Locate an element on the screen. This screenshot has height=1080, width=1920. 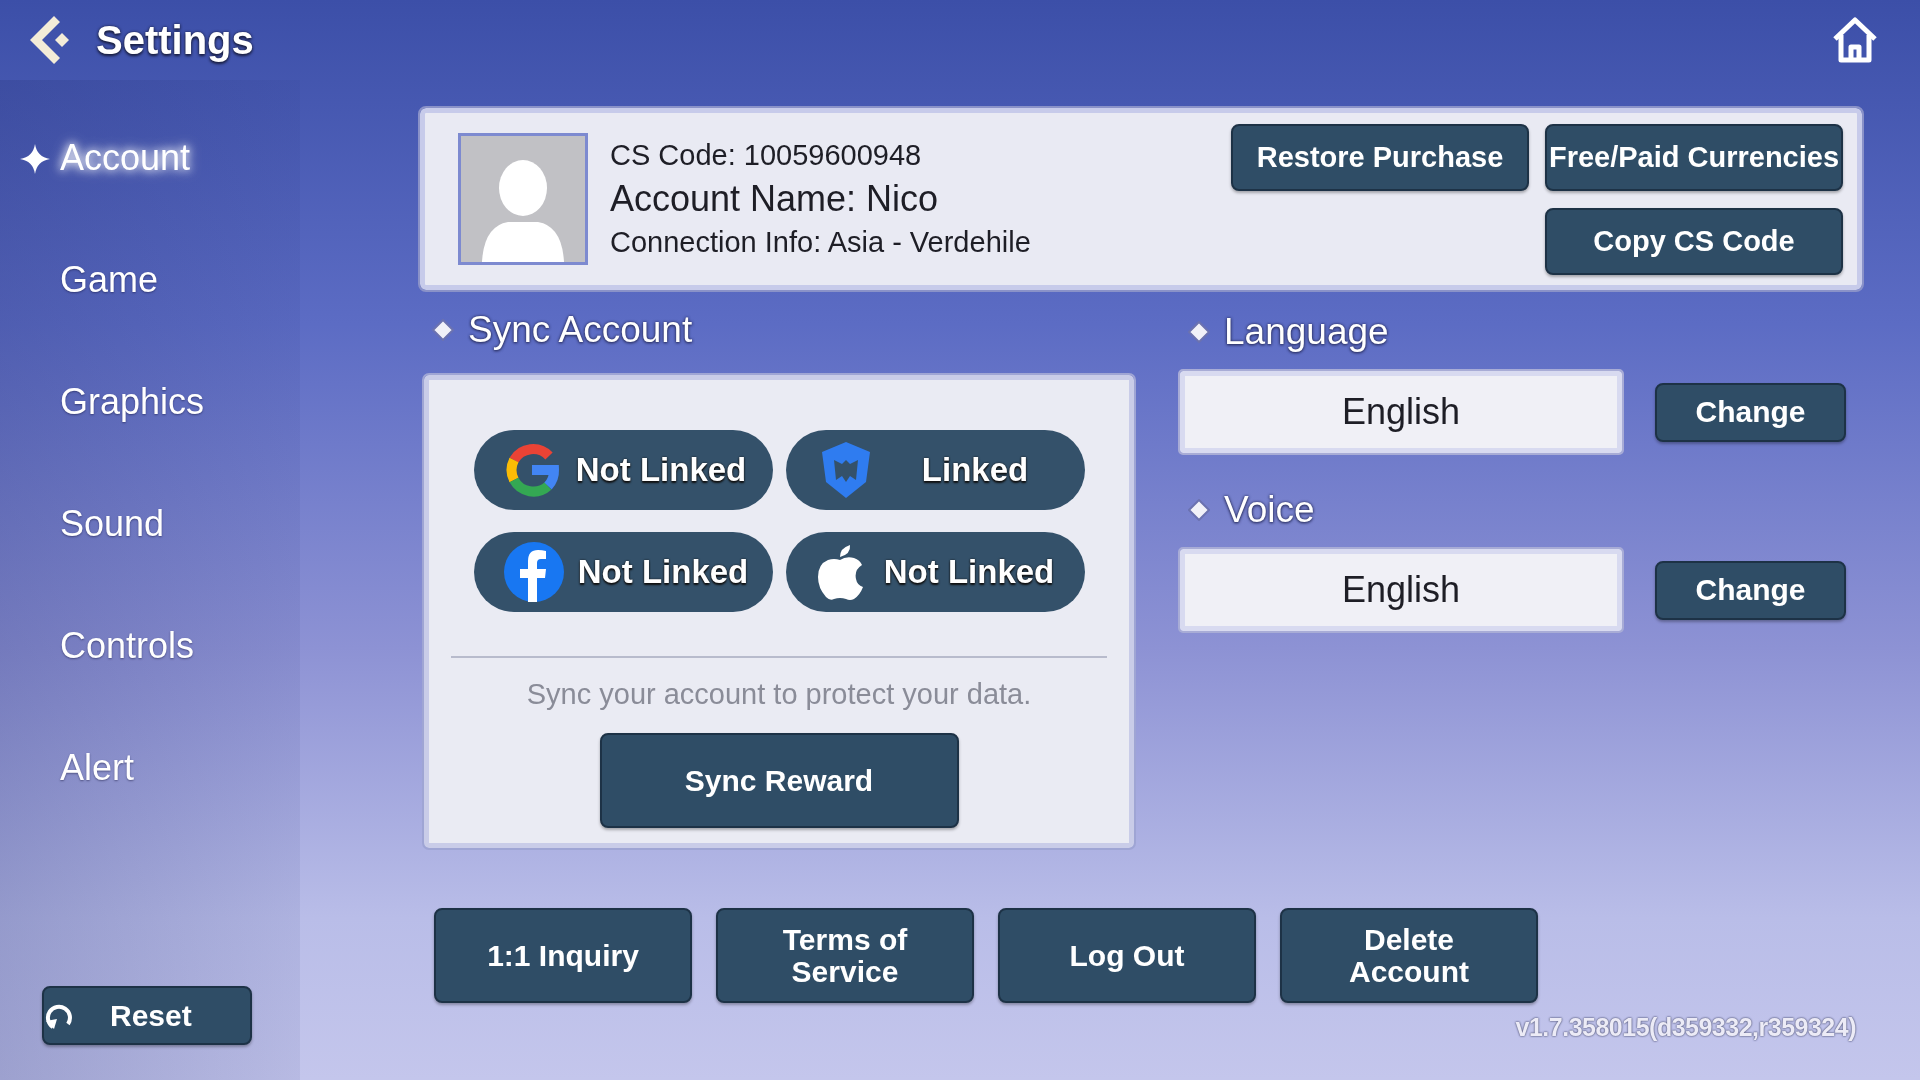
sync-reward-button: Sync Reward is located at coordinates (779, 780).